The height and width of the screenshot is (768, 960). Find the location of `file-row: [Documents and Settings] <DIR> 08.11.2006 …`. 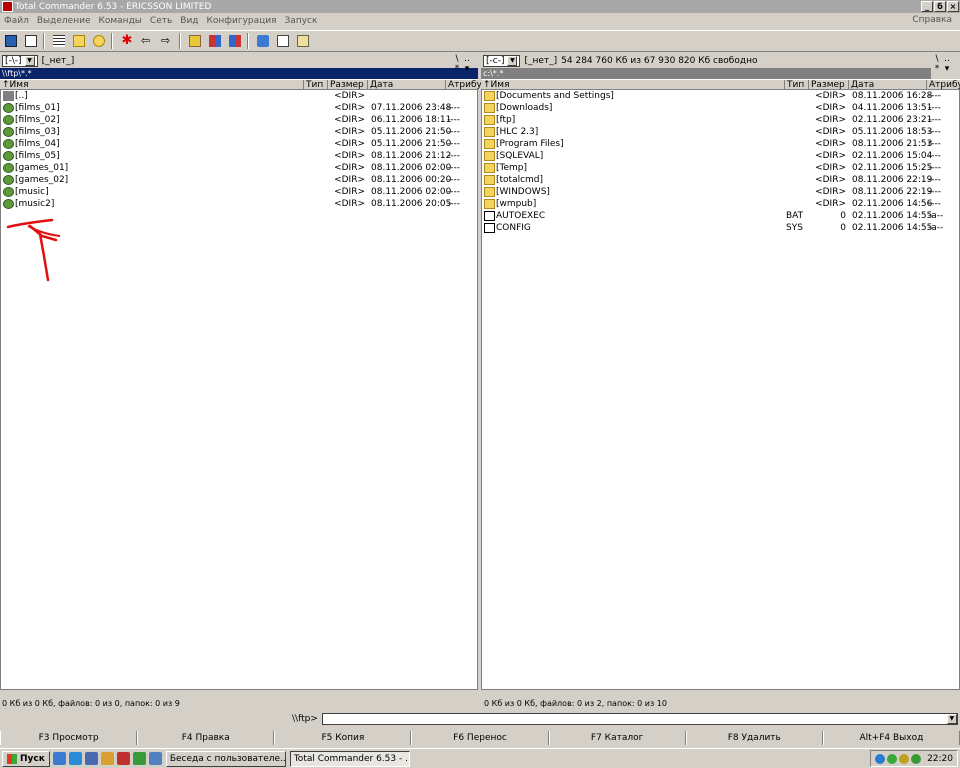

file-row: [Documents and Settings] <DIR> 08.11.2006 … is located at coordinates (720, 96).